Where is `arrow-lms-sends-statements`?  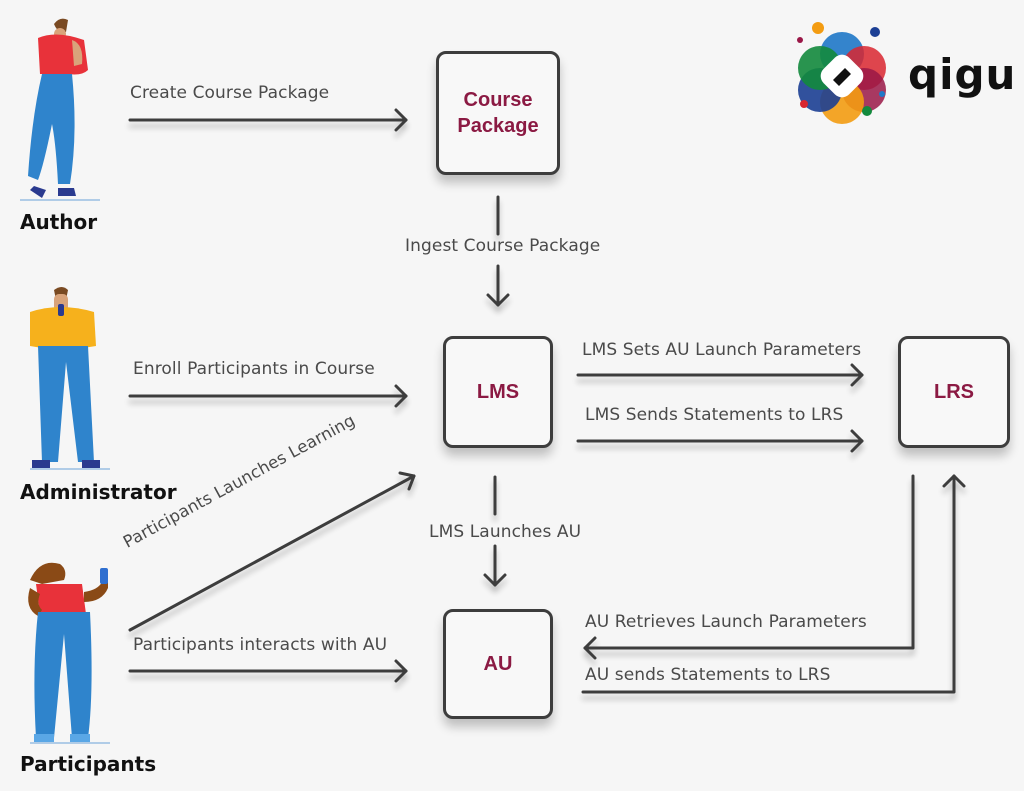
arrow-lms-sends-statements is located at coordinates (720, 441).